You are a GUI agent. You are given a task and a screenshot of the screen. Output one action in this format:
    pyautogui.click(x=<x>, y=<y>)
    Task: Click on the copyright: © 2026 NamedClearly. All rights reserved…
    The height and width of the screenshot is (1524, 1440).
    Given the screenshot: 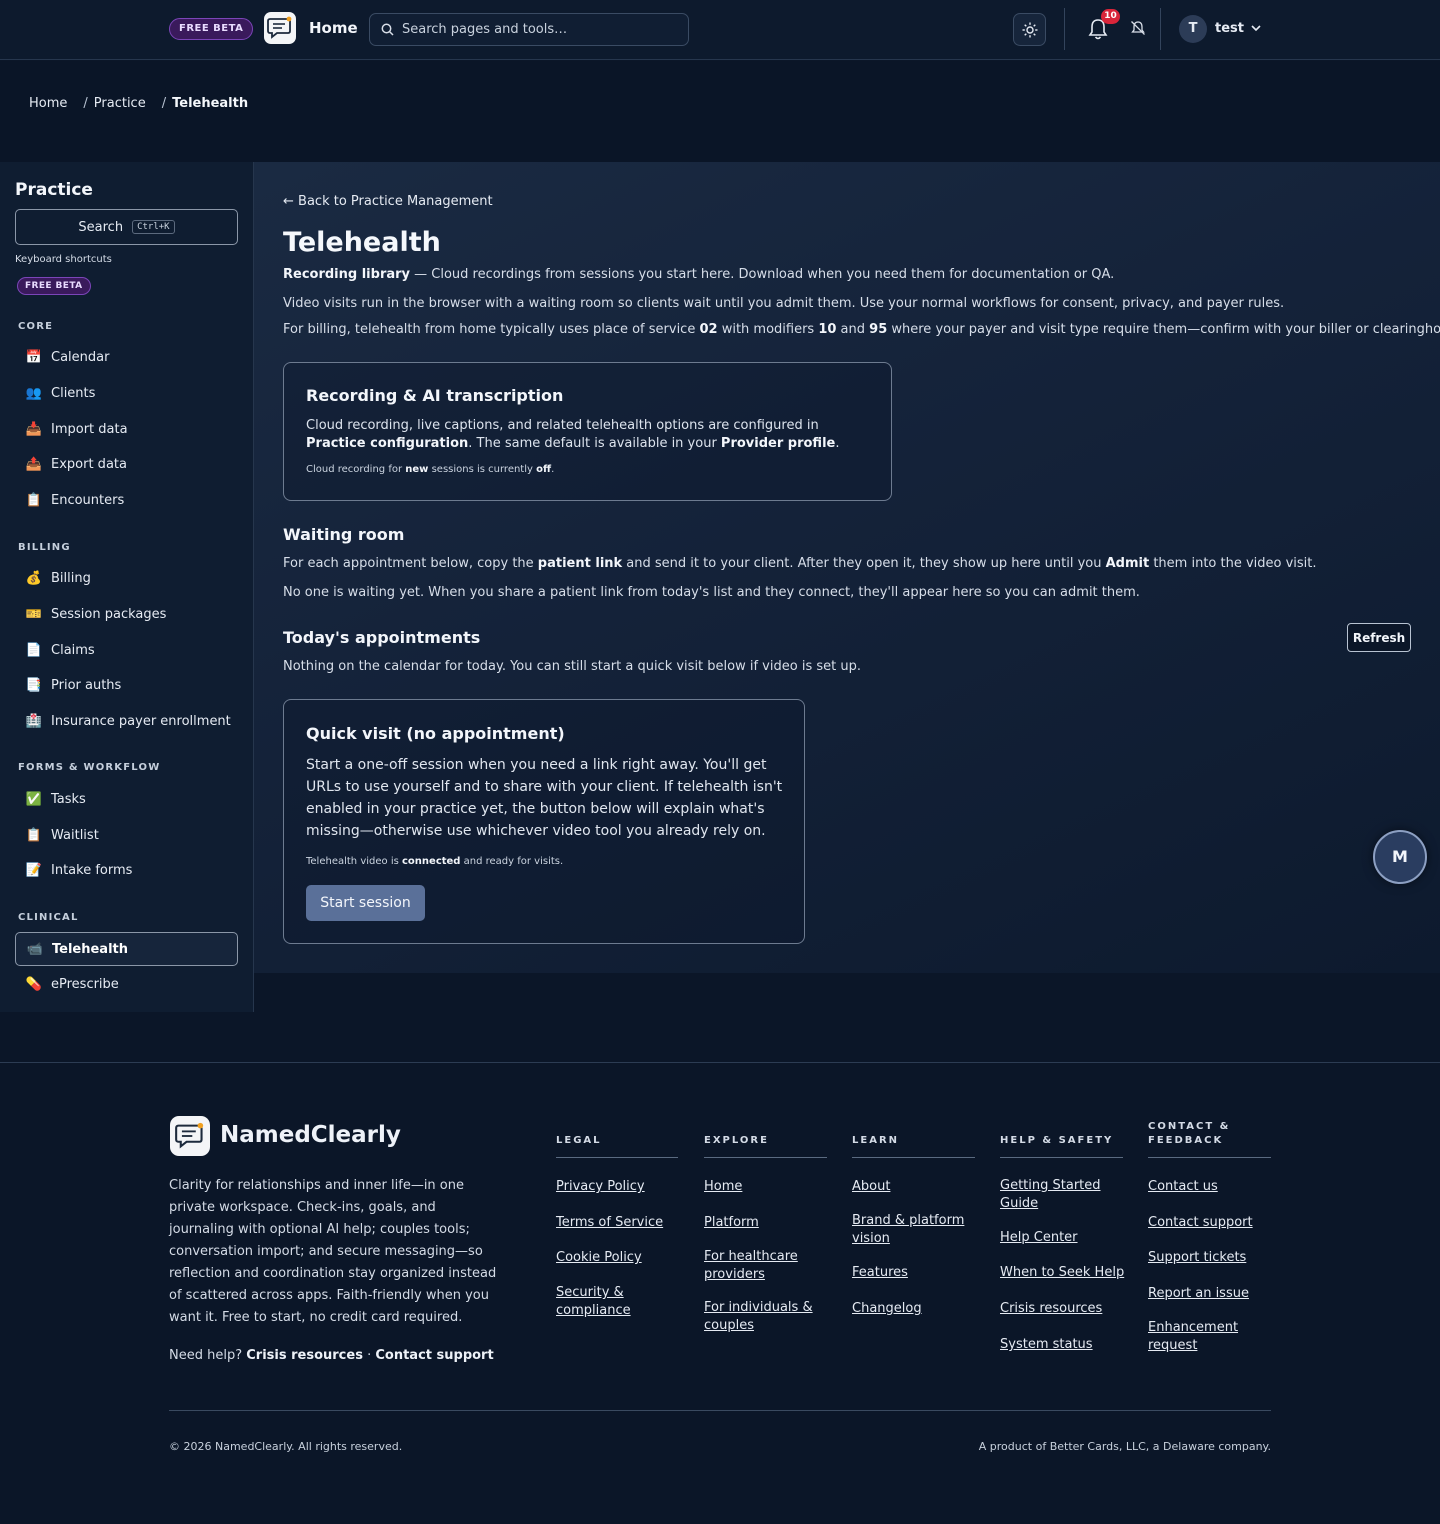 What is the action you would take?
    pyautogui.click(x=286, y=1446)
    